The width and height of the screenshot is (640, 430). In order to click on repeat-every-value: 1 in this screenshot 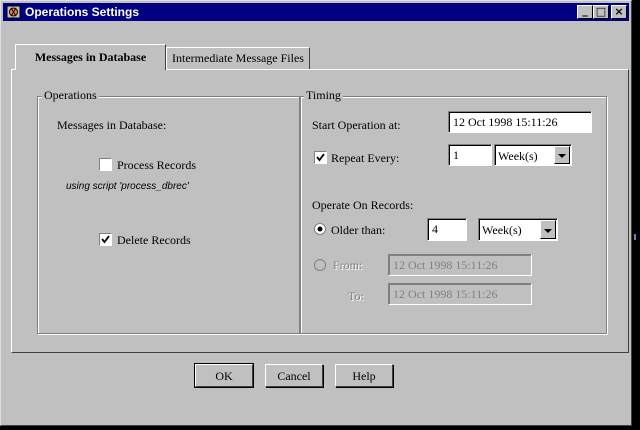, I will do `click(470, 155)`.